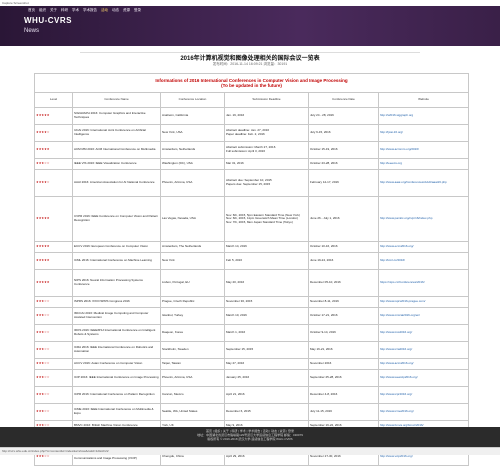  I want to click on conference-date-cell: October 10-16, 2016, so click(343, 247).